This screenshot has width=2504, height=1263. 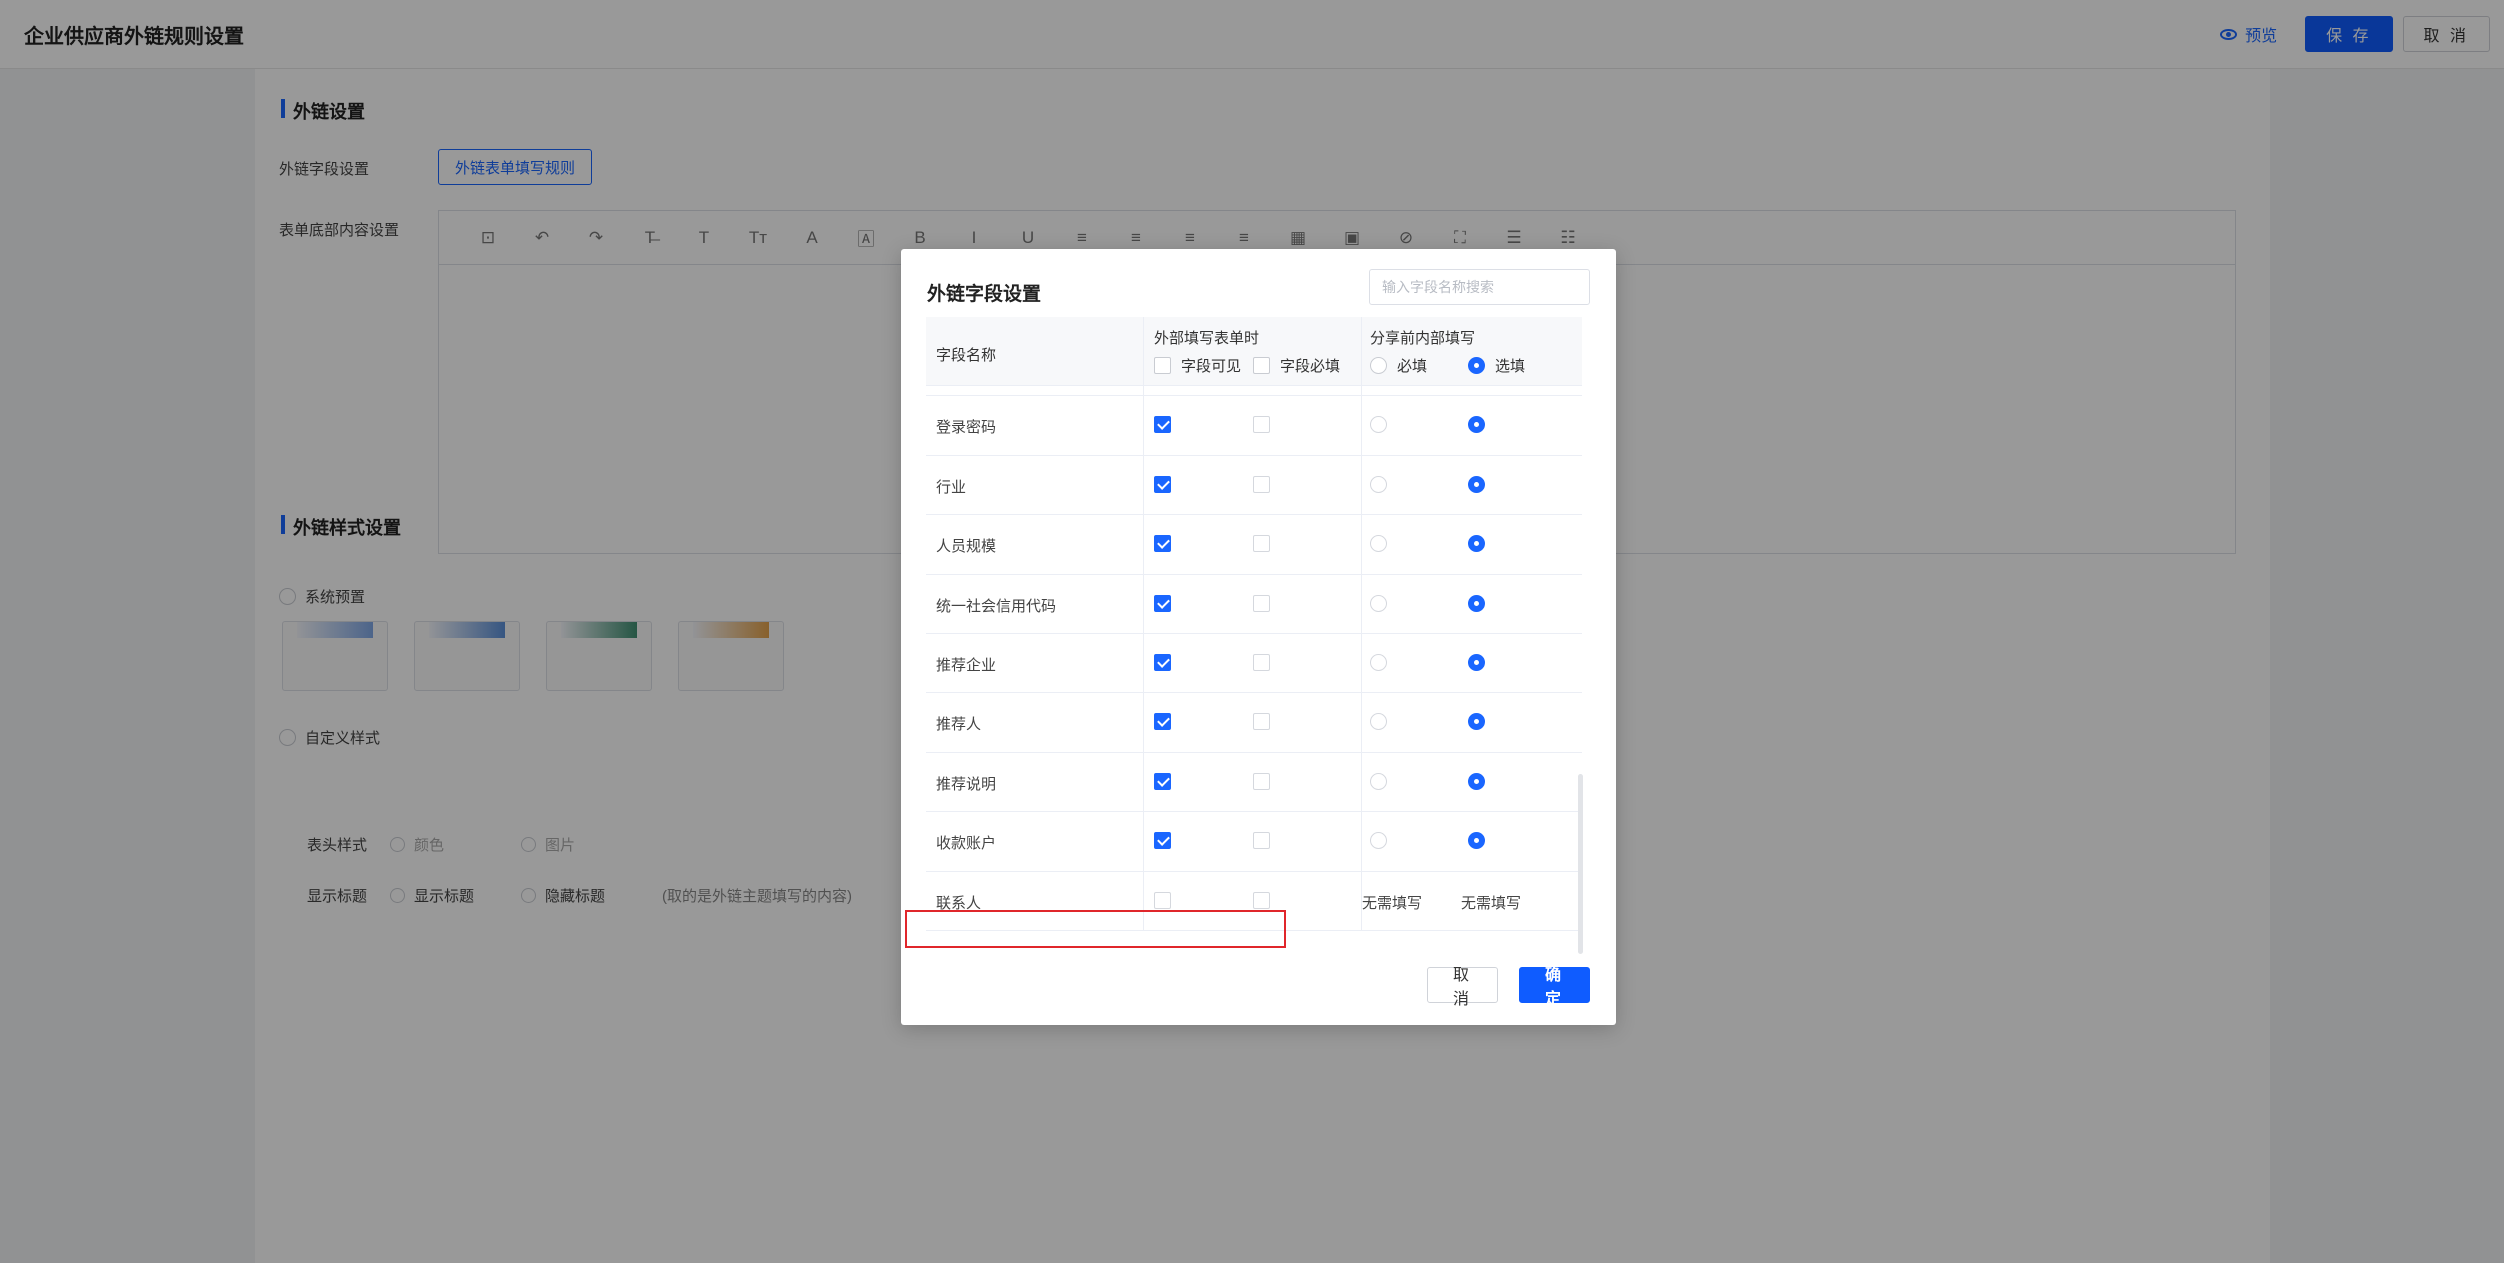 I want to click on col-must-label: 必填, so click(x=1412, y=366).